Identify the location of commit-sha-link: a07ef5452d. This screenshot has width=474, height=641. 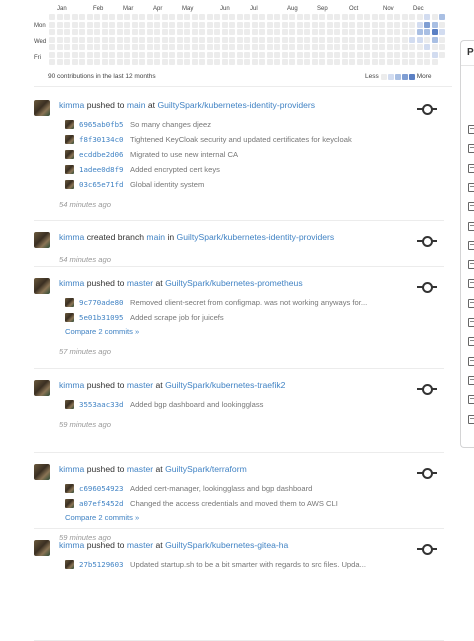
(101, 503).